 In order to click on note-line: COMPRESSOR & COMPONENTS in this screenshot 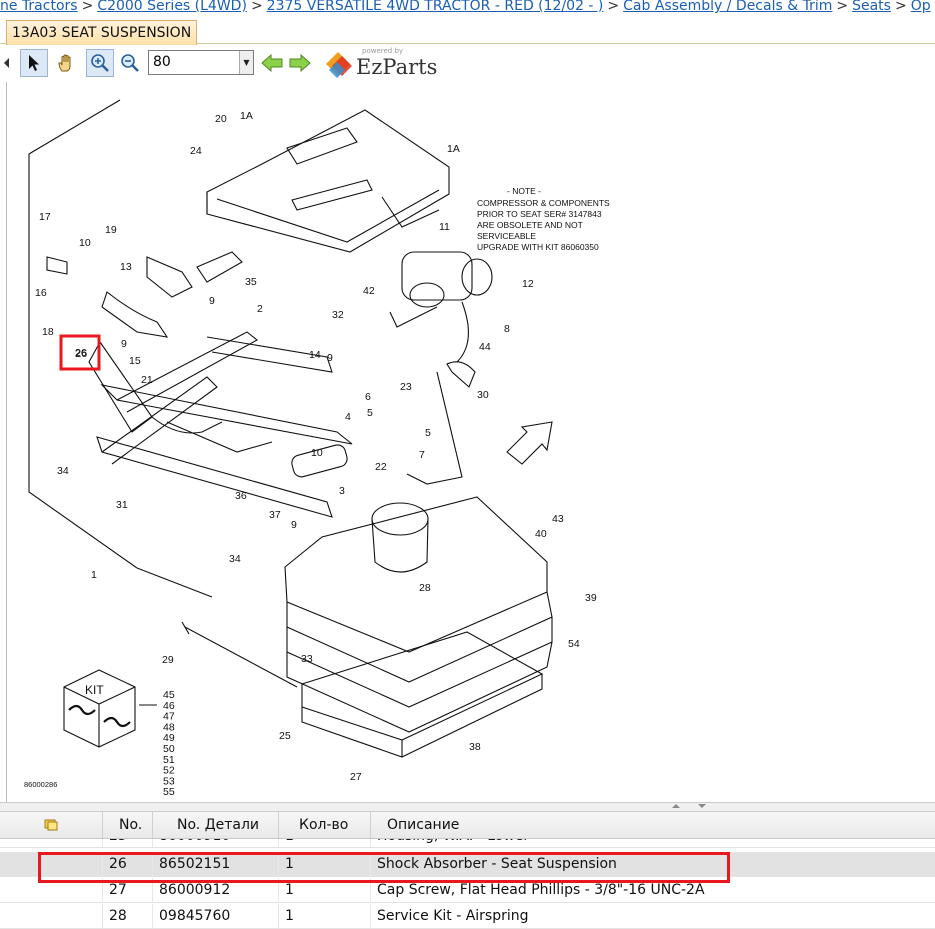, I will do `click(543, 203)`.